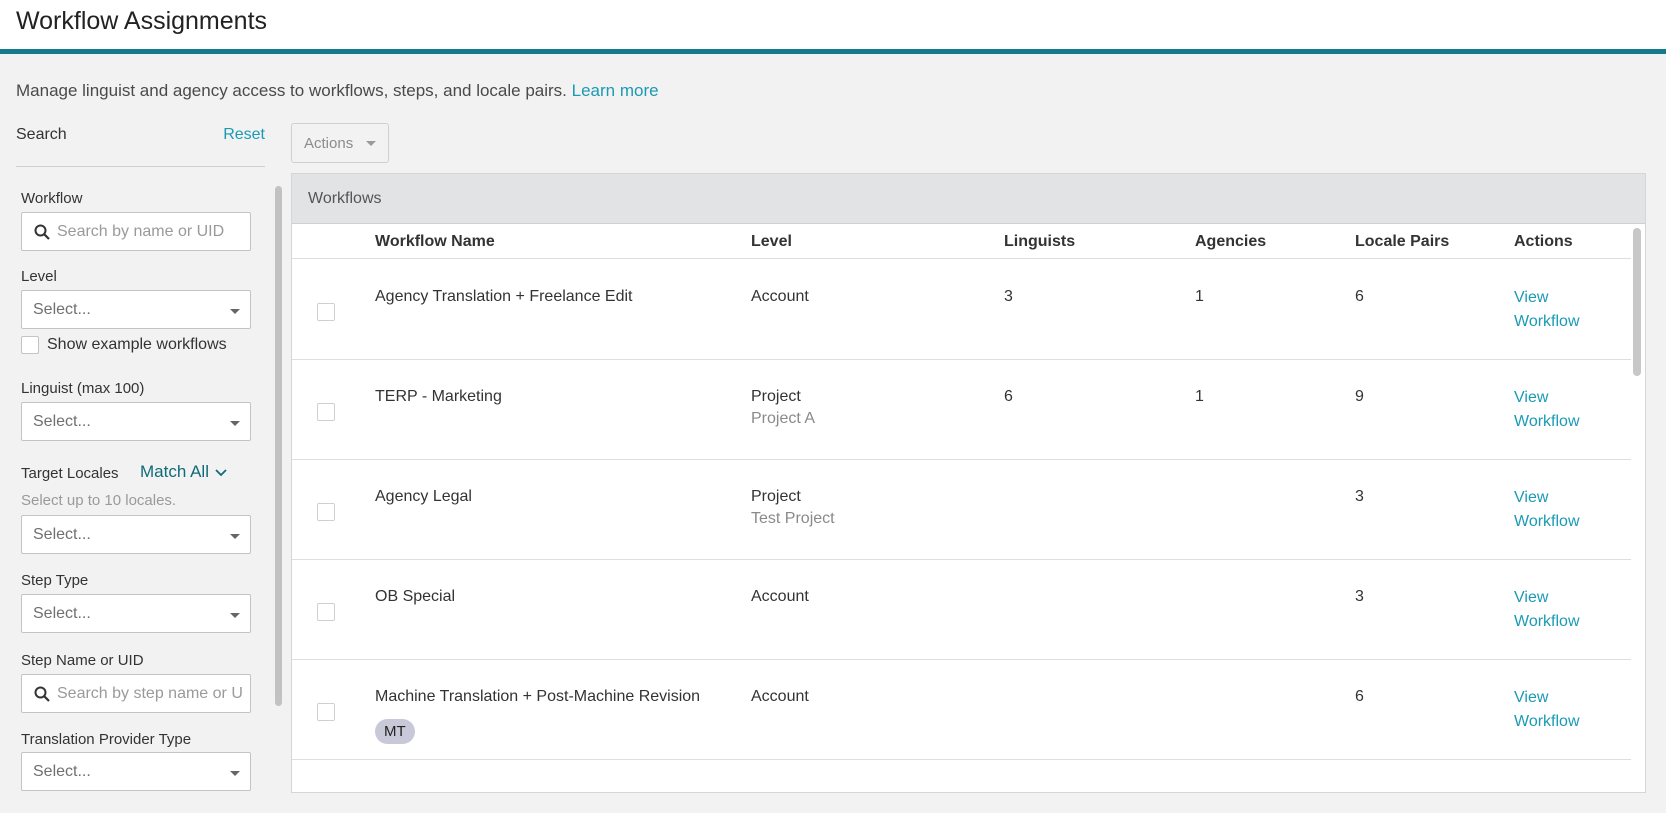 This screenshot has height=813, width=1666. Describe the element at coordinates (1359, 596) in the screenshot. I see `locale-pairs-count: 3` at that location.